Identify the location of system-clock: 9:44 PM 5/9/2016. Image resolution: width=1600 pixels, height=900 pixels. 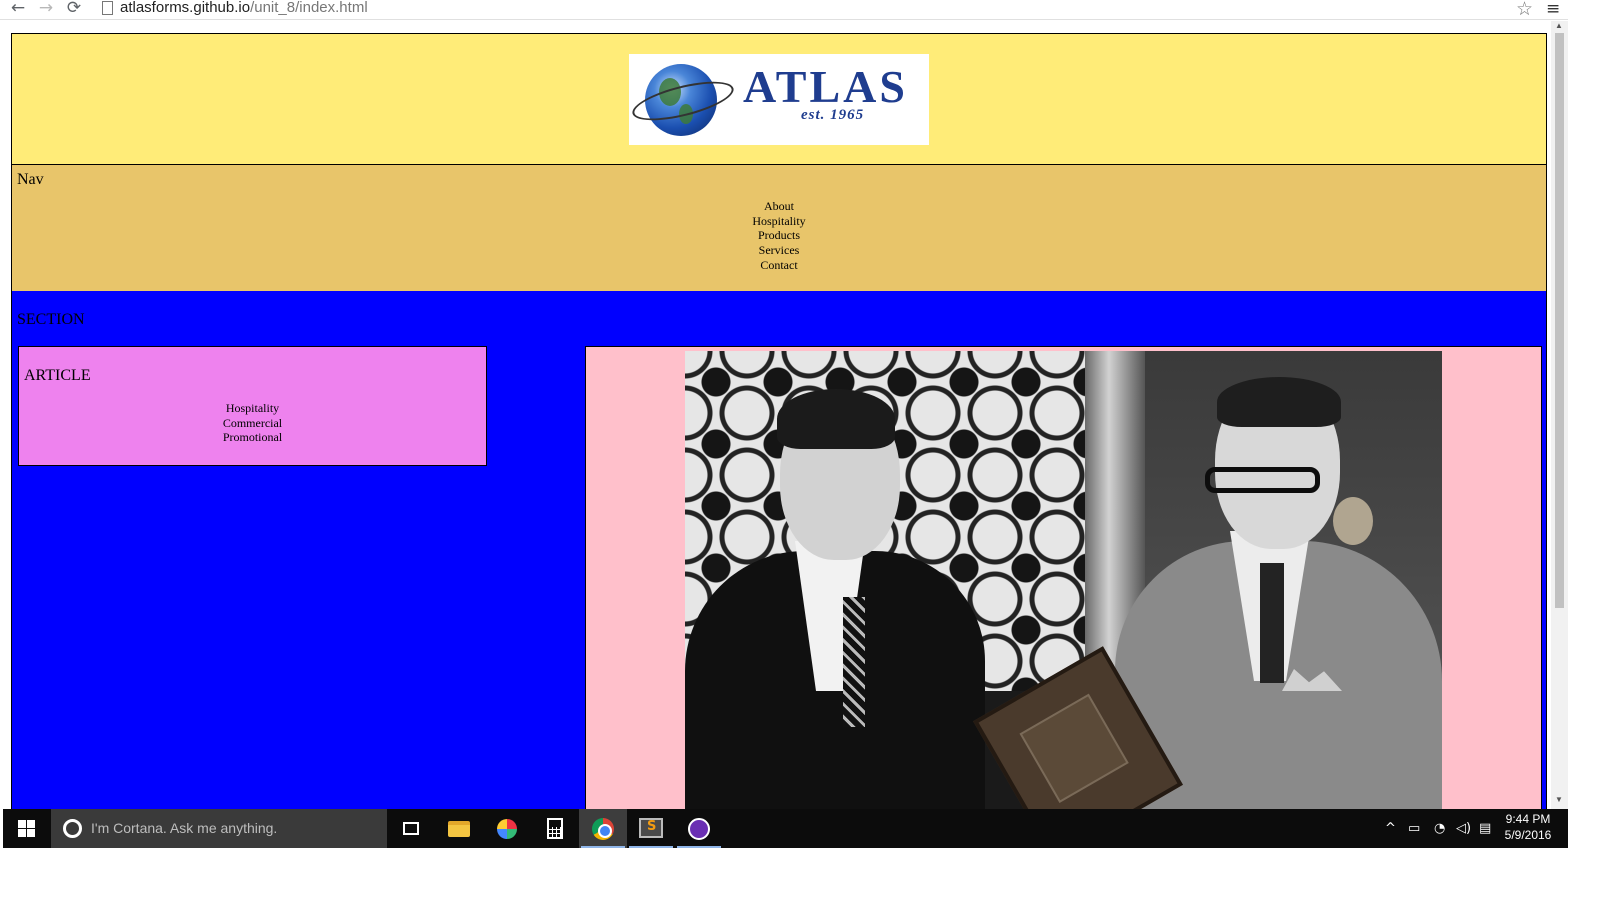
(1528, 827).